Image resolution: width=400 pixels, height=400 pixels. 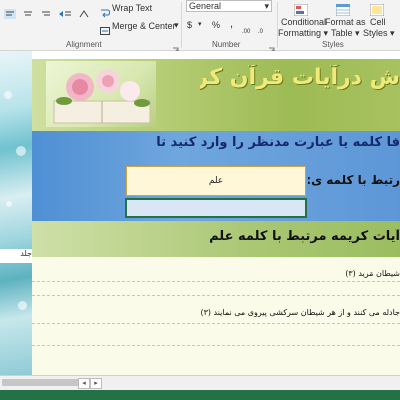 I want to click on status-bar, so click(x=200, y=395).